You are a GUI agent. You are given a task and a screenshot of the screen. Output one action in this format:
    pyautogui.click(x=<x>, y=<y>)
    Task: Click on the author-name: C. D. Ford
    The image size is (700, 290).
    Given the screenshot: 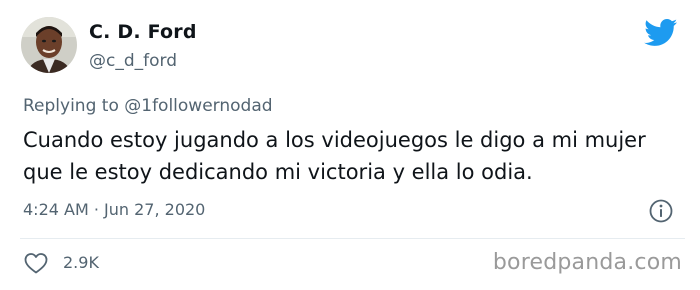 What is the action you would take?
    pyautogui.click(x=143, y=32)
    